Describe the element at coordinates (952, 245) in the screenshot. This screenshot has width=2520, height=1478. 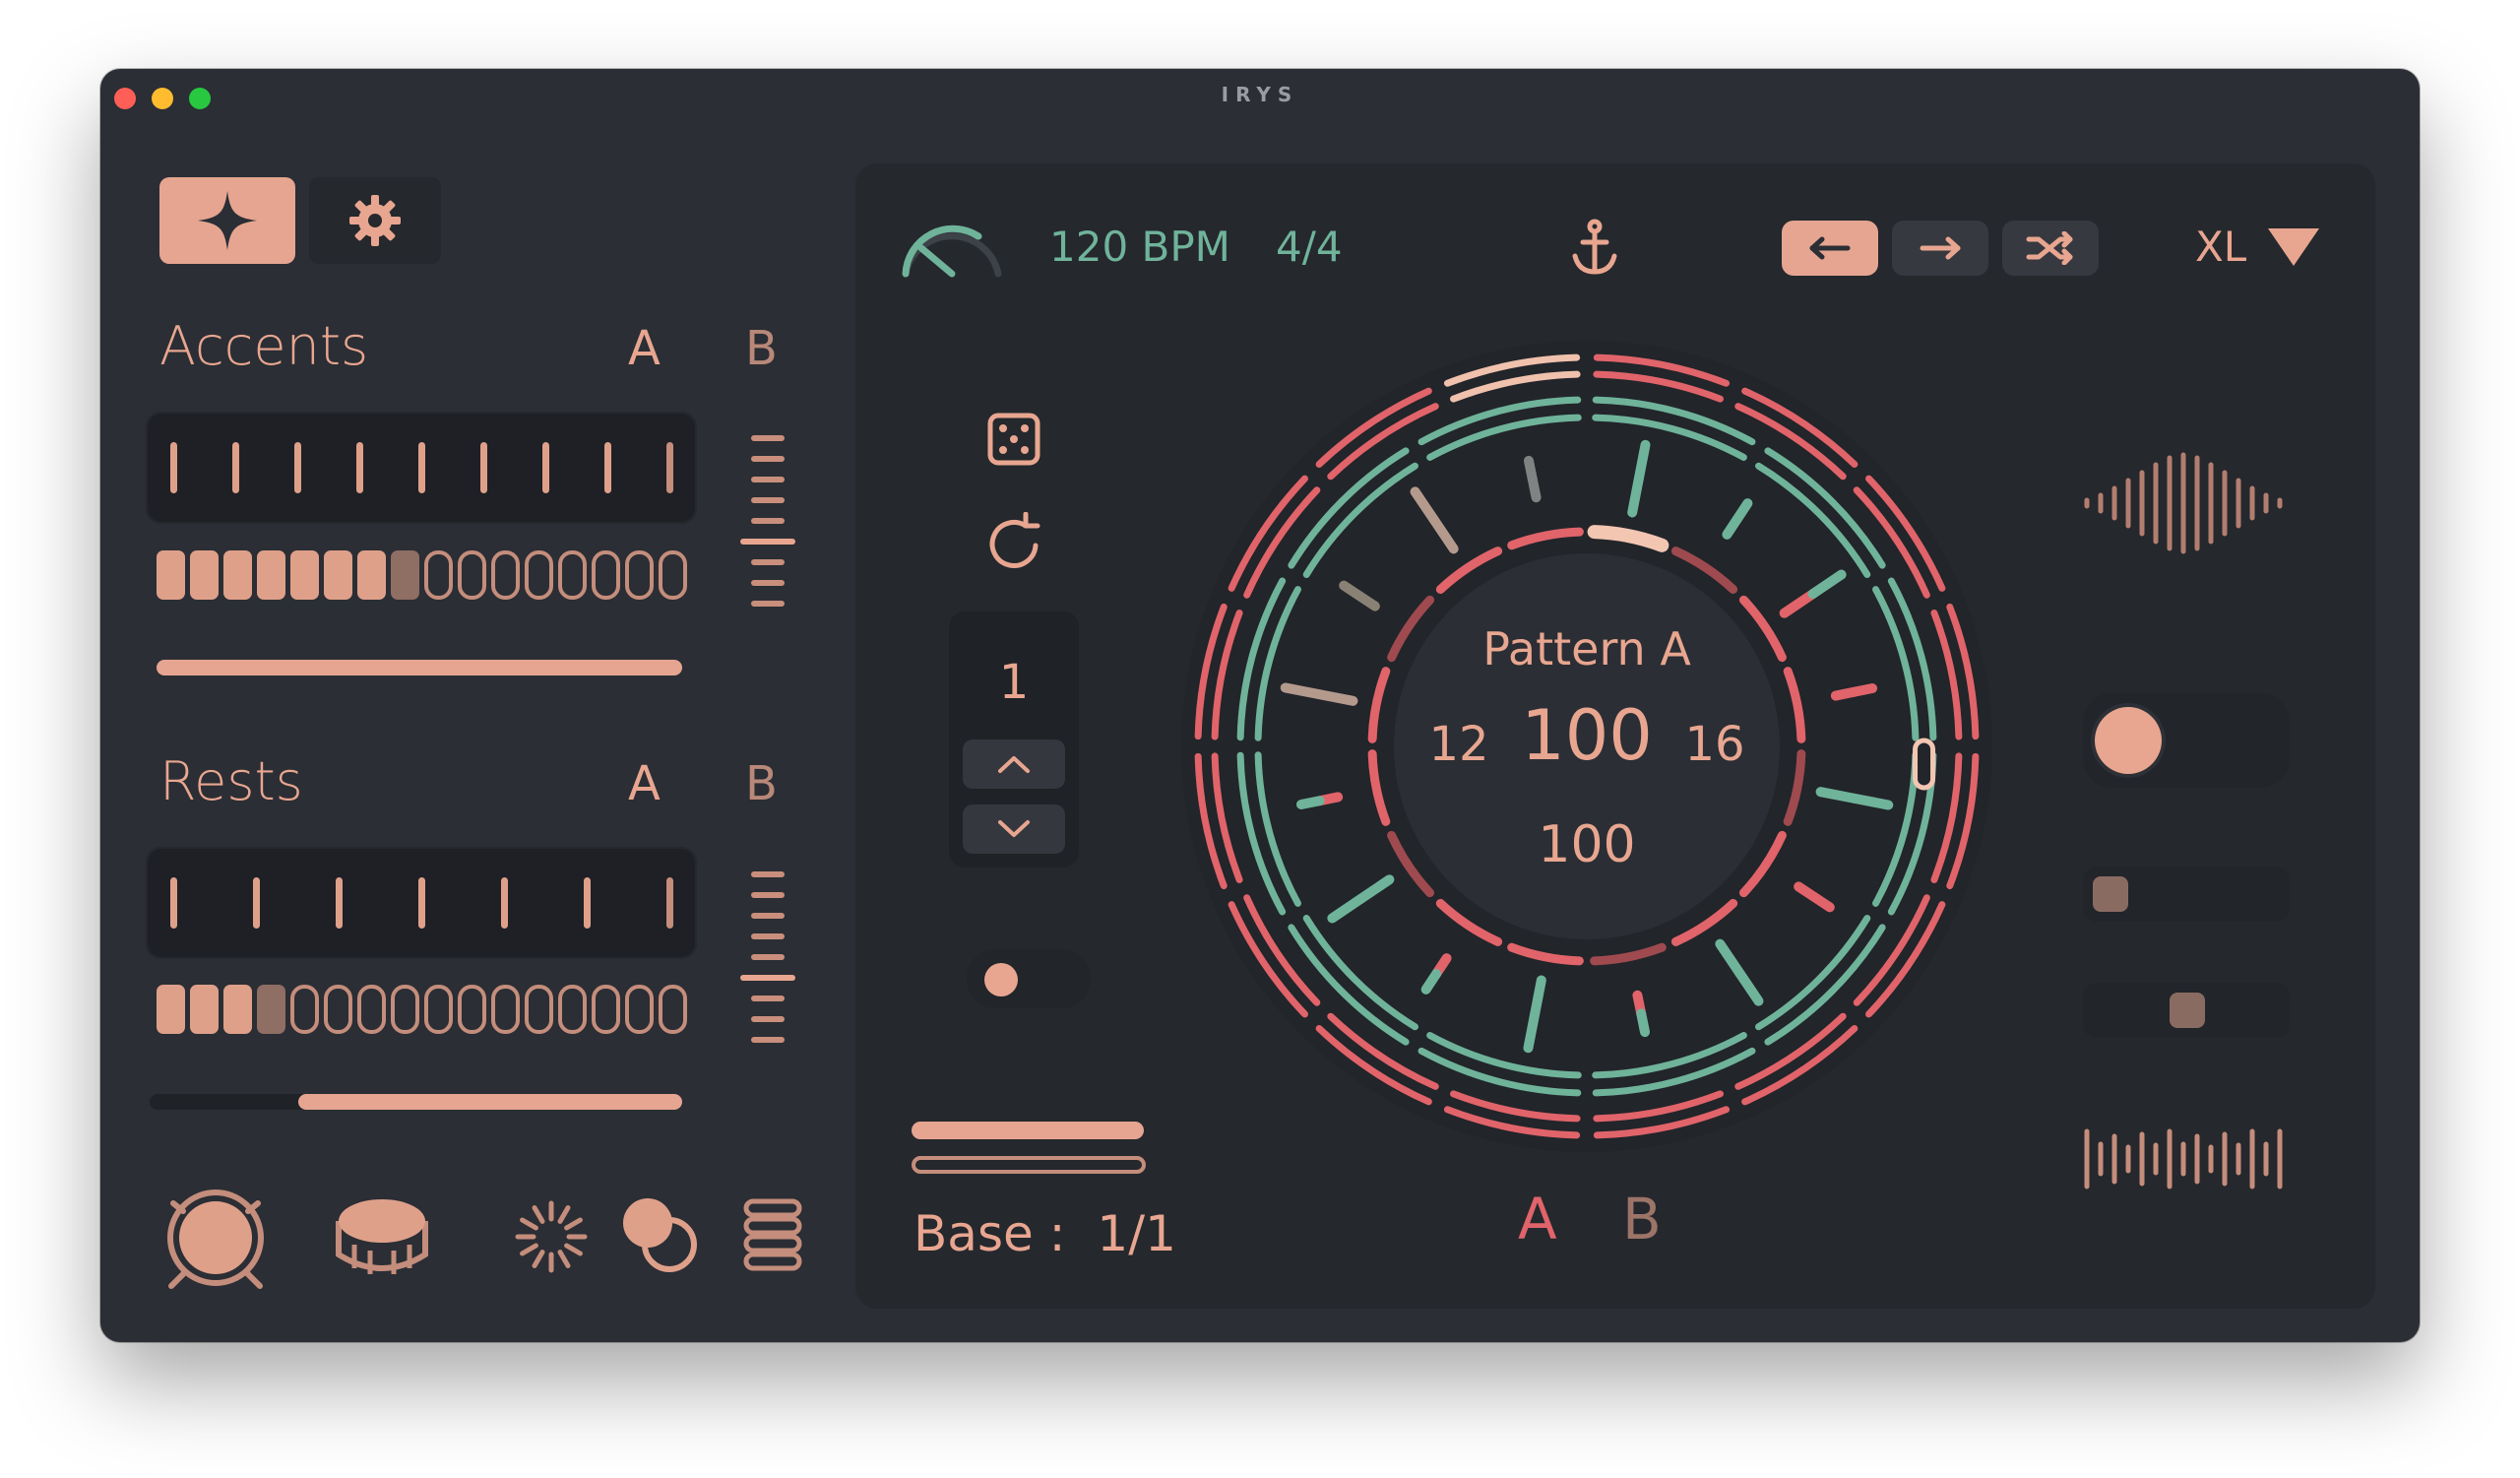
I see `tempo-dial-icon` at that location.